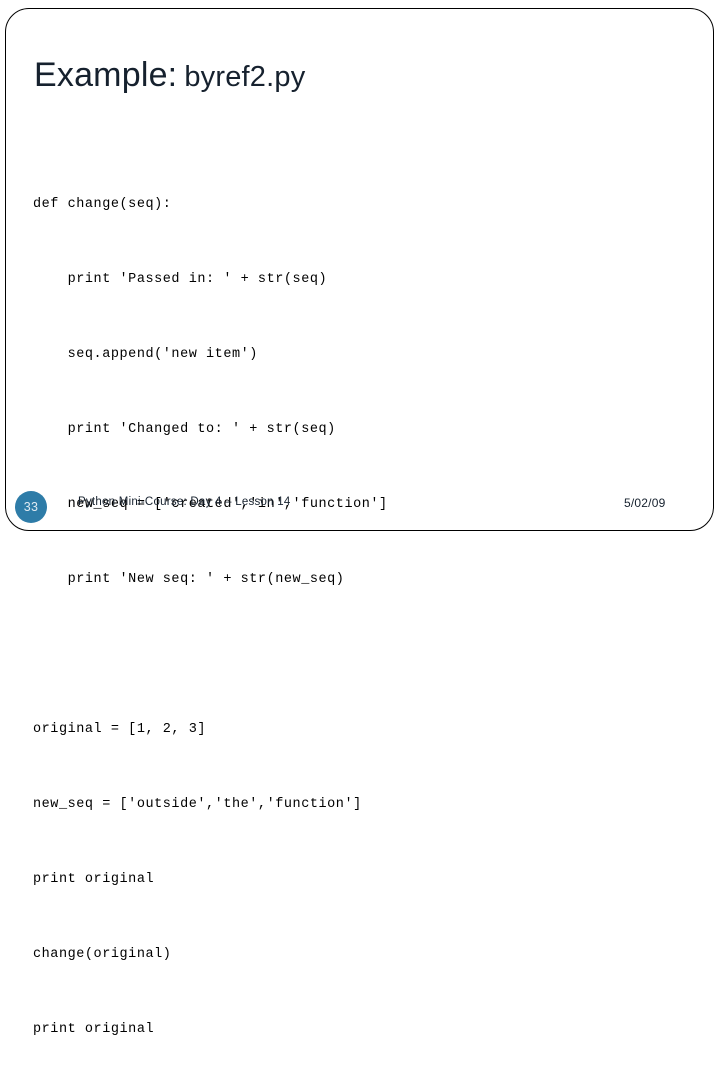 This screenshot has width=720, height=1080. What do you see at coordinates (106, 75) in the screenshot?
I see `page-title-main: Example:` at bounding box center [106, 75].